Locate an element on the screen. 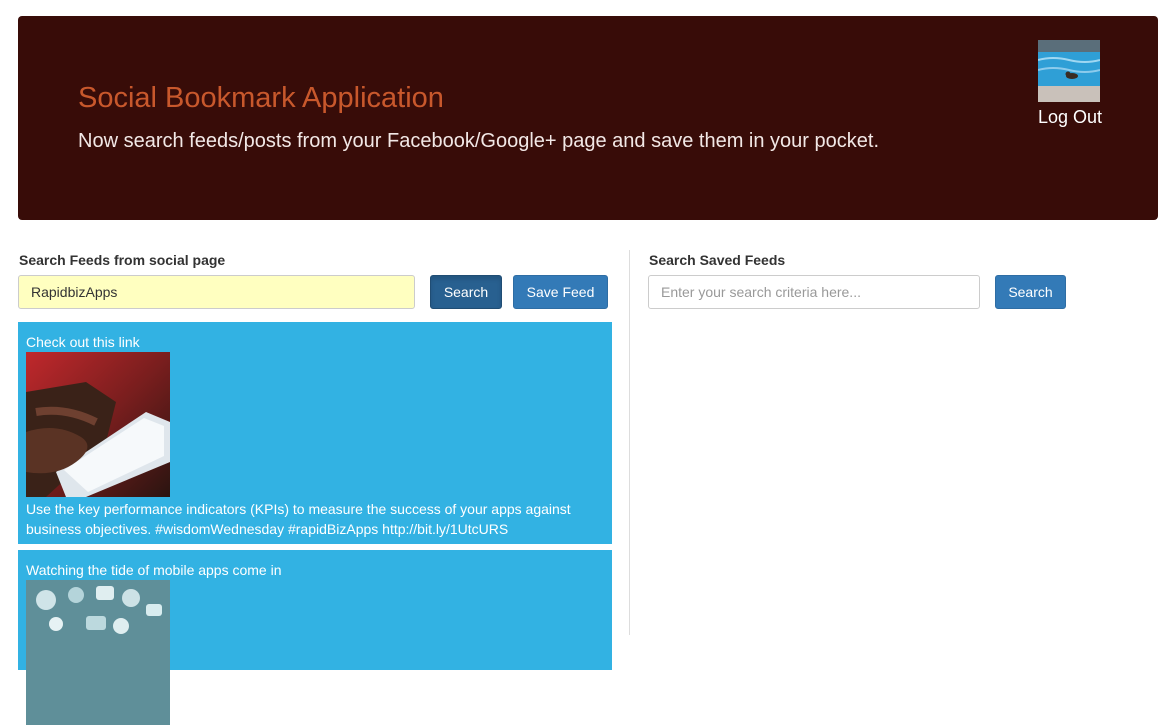  saved-search-button: Search is located at coordinates (1030, 292).